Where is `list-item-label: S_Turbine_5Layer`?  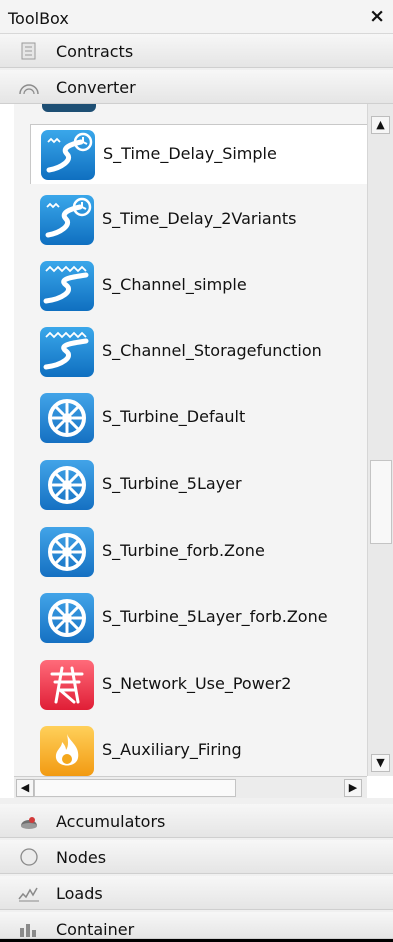 list-item-label: S_Turbine_5Layer is located at coordinates (172, 483).